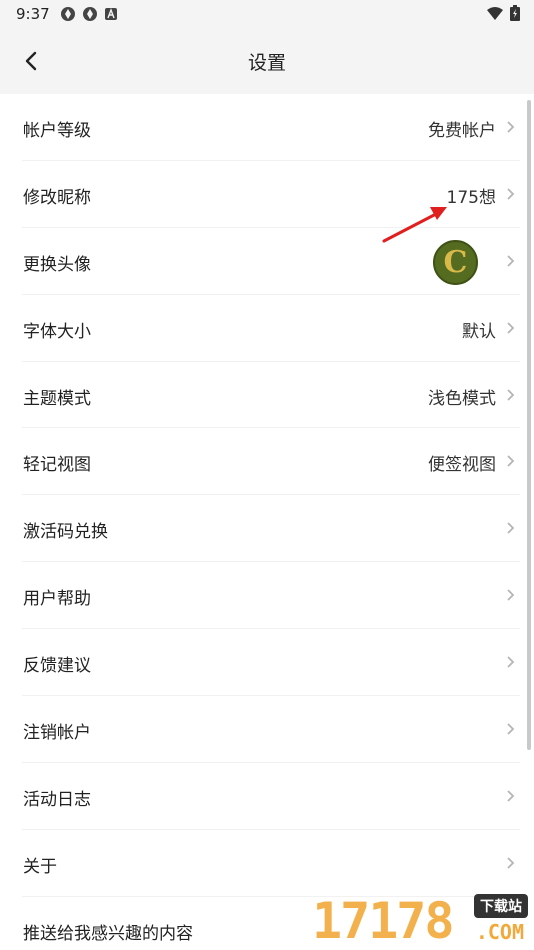  I want to click on row-label: 反馈建议, so click(57, 666).